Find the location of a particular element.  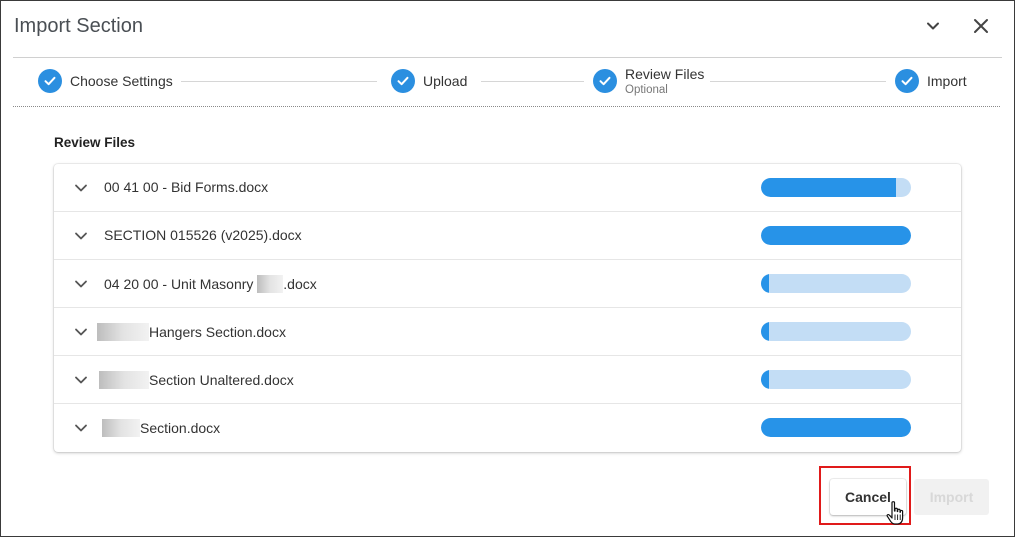

step-label: Review Files is located at coordinates (665, 74).